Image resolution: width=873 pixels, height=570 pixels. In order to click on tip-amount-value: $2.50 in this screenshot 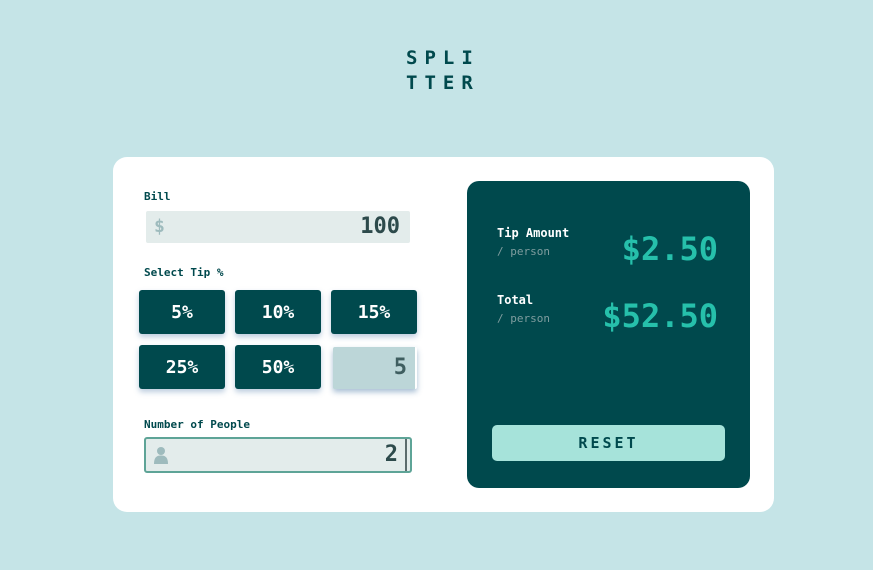, I will do `click(669, 249)`.